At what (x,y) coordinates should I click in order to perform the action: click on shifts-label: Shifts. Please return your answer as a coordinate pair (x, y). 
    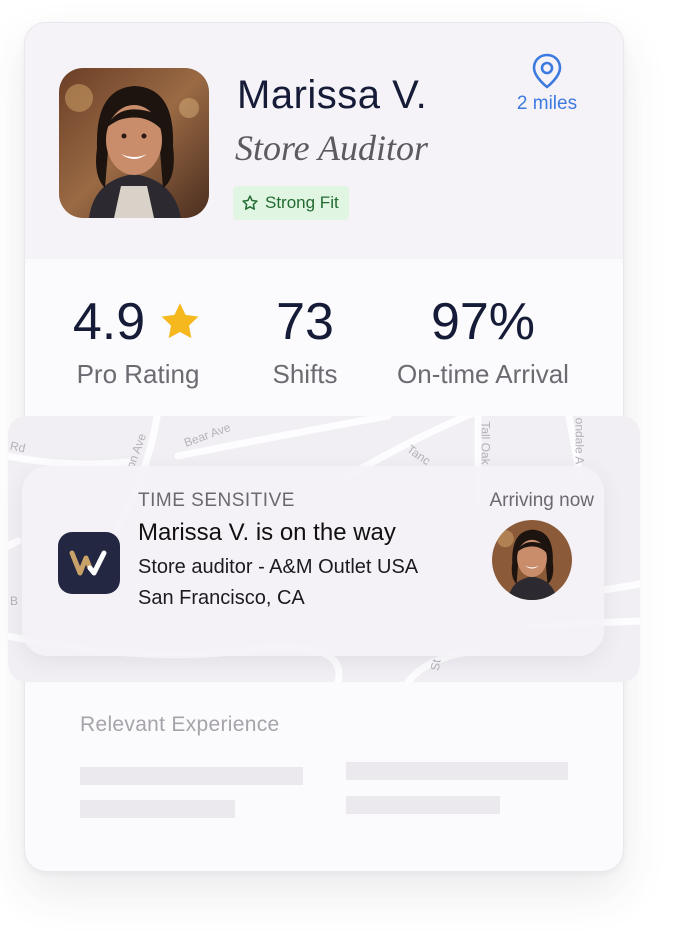
    Looking at the image, I should click on (305, 374).